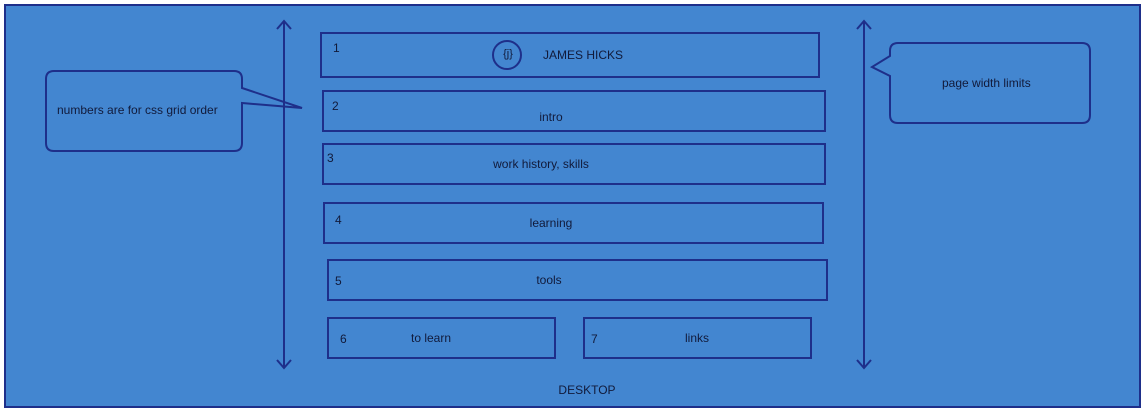 The image size is (1148, 416). What do you see at coordinates (549, 280) in the screenshot?
I see `box-label: tools` at bounding box center [549, 280].